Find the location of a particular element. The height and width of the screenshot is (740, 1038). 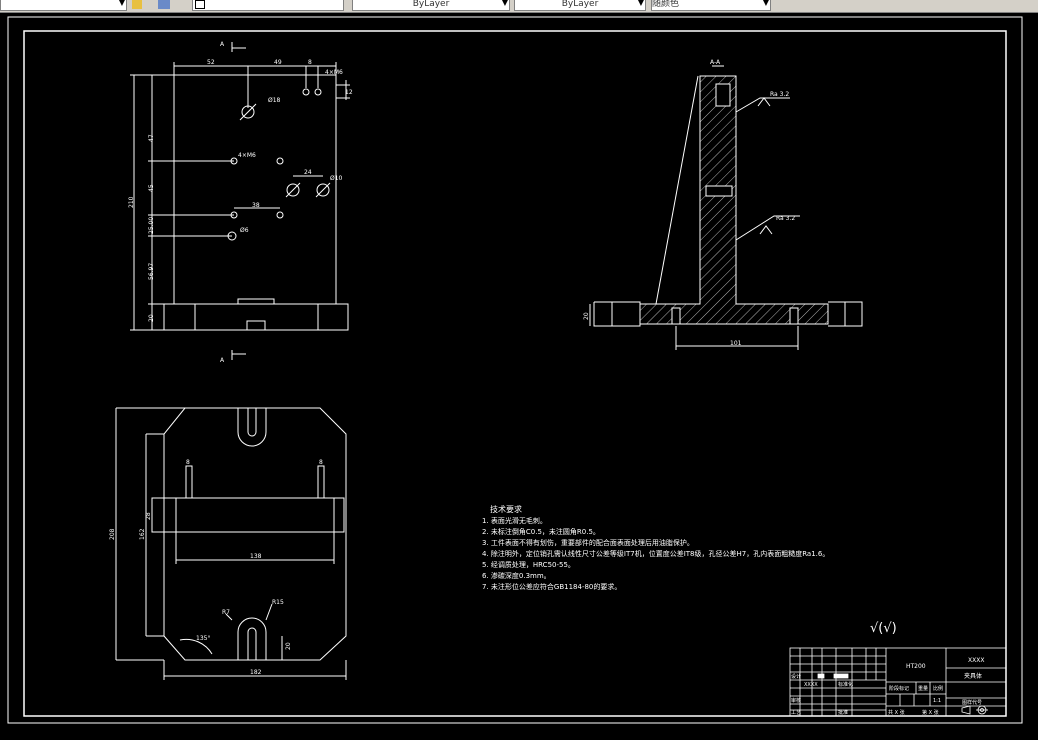

note-5: 5. 经调质处理，HRC50-55。 is located at coordinates (528, 564).